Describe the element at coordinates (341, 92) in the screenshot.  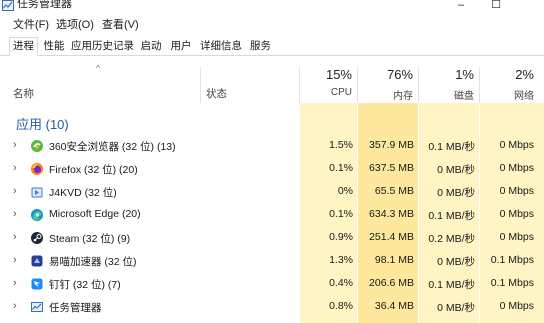
I see `cpu-label: CPU` at that location.